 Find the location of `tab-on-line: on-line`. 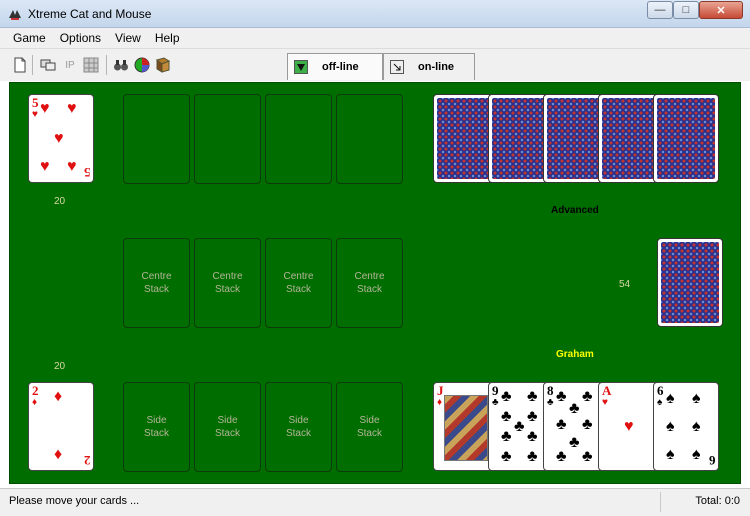

tab-on-line: on-line is located at coordinates (429, 66).